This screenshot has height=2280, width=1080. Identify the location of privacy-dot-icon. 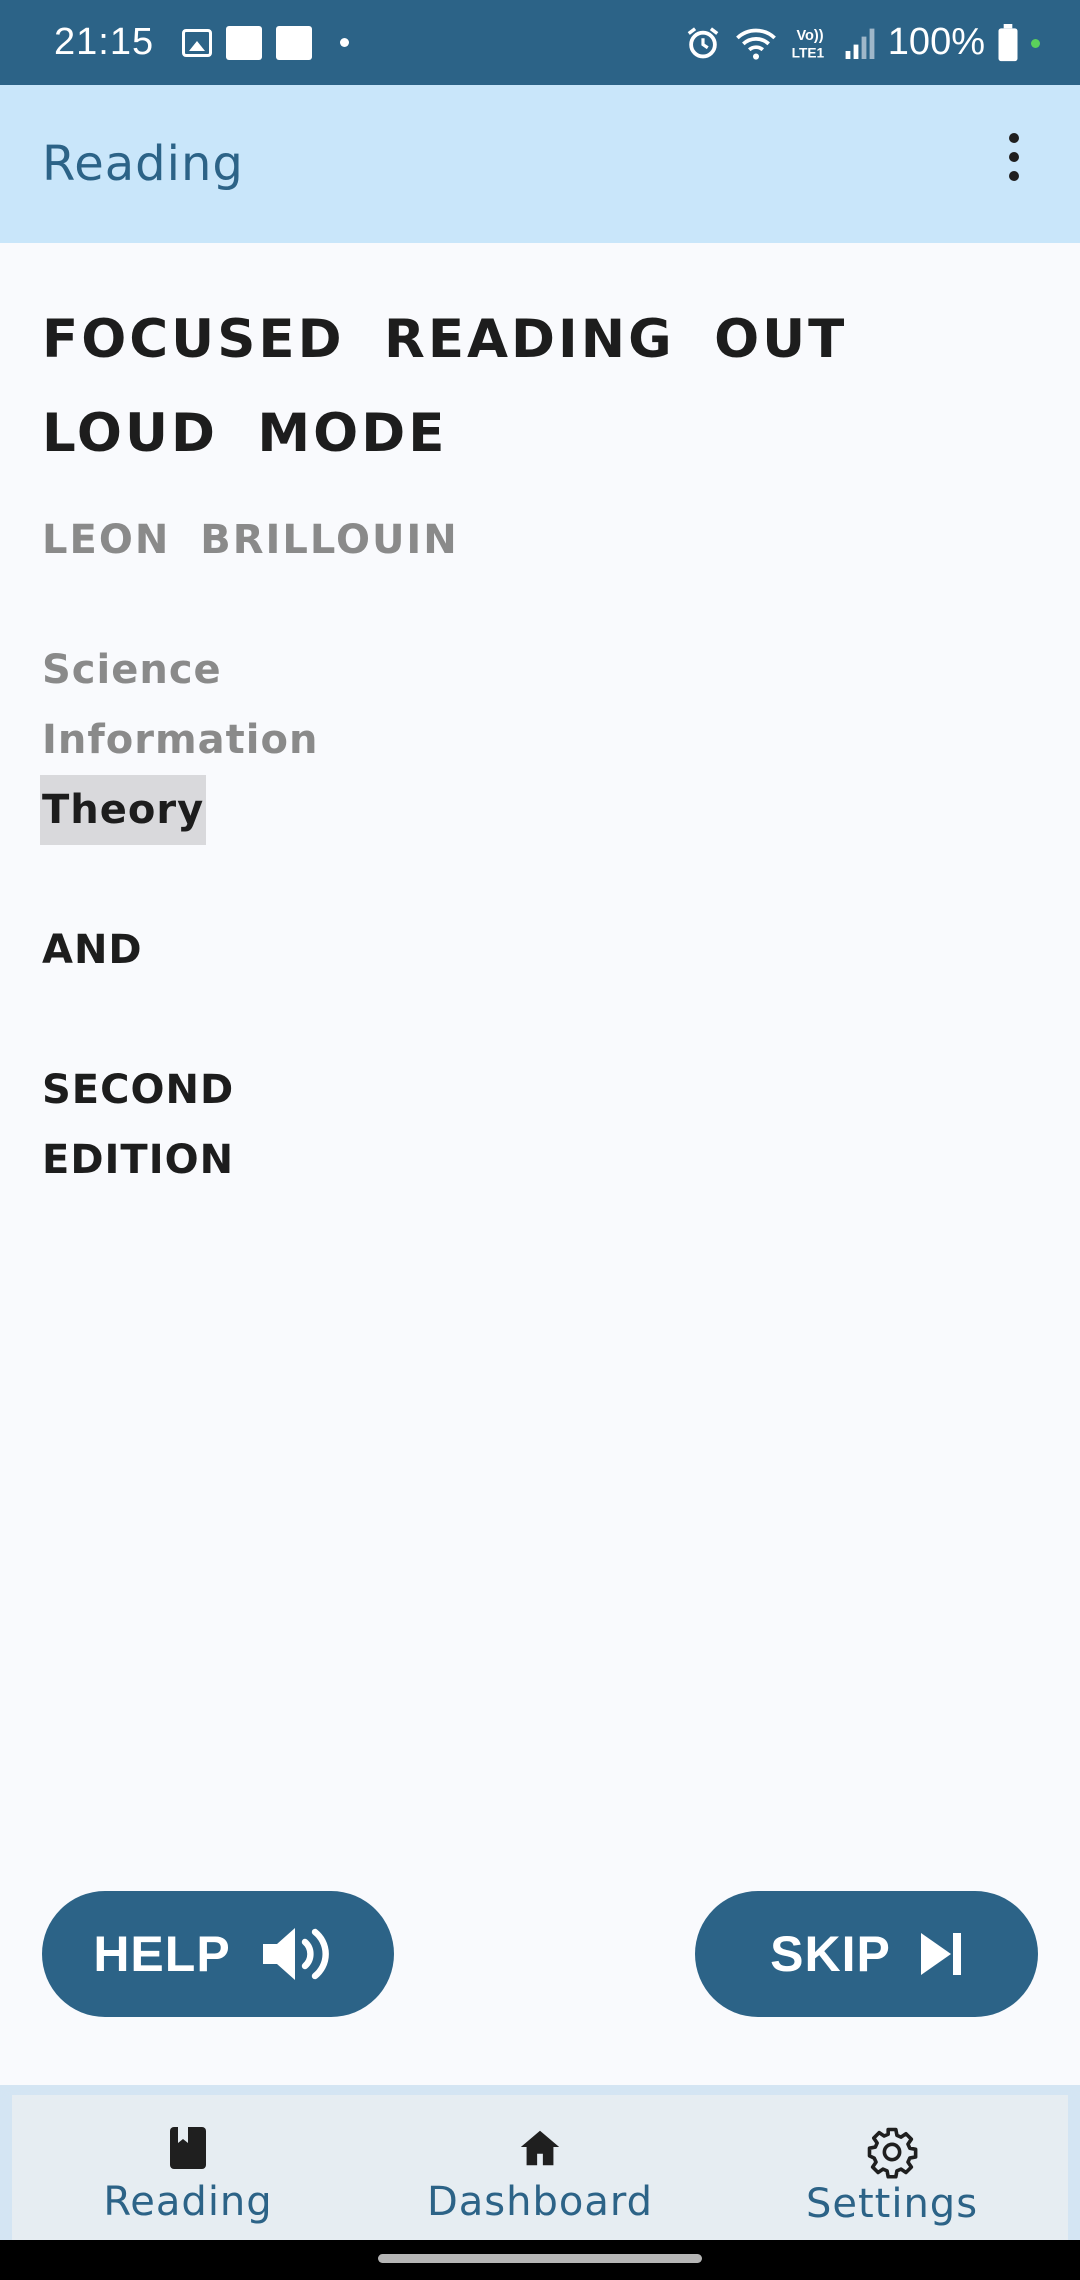
(1035, 43).